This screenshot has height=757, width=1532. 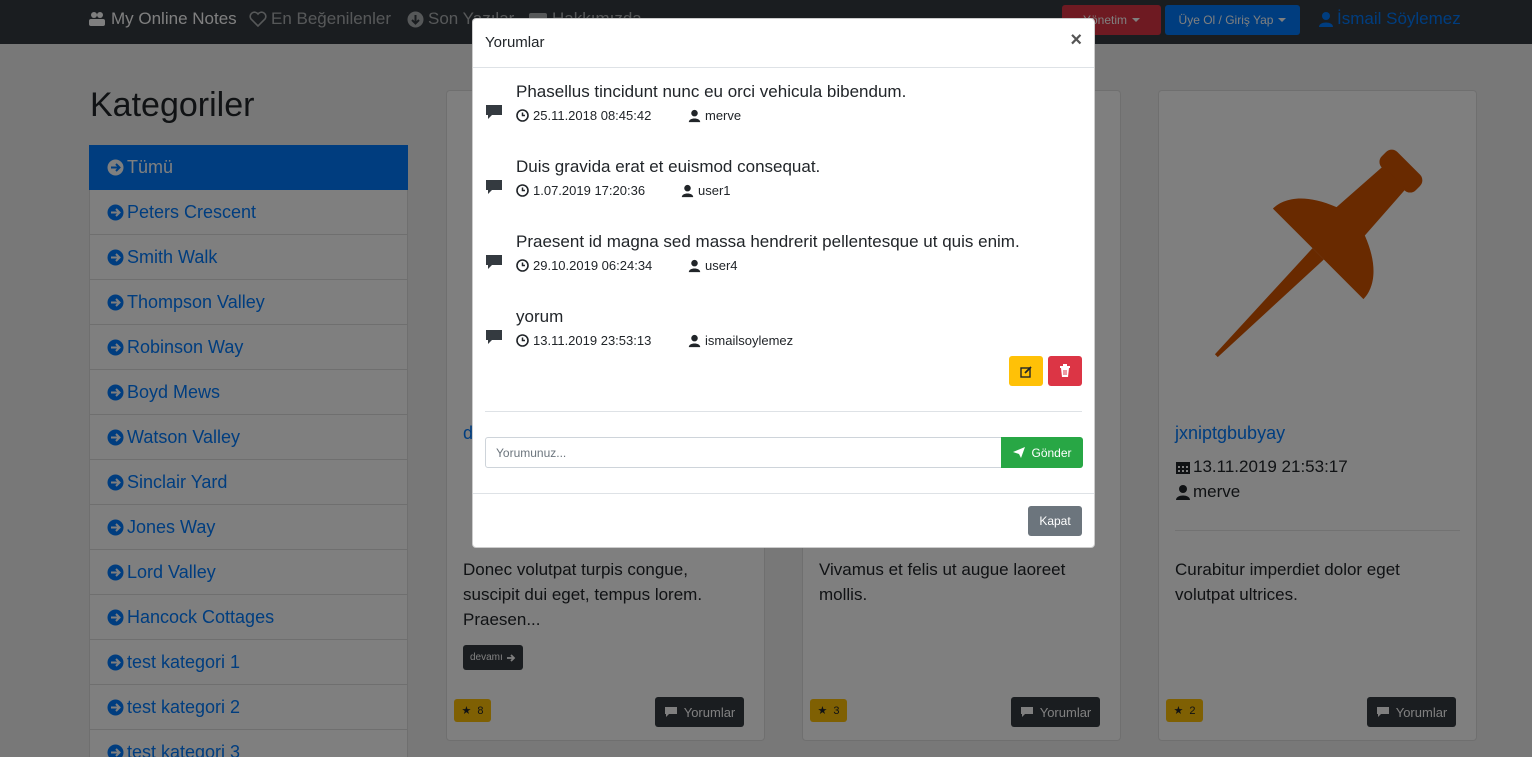 What do you see at coordinates (723, 115) in the screenshot?
I see `comment-user: merve` at bounding box center [723, 115].